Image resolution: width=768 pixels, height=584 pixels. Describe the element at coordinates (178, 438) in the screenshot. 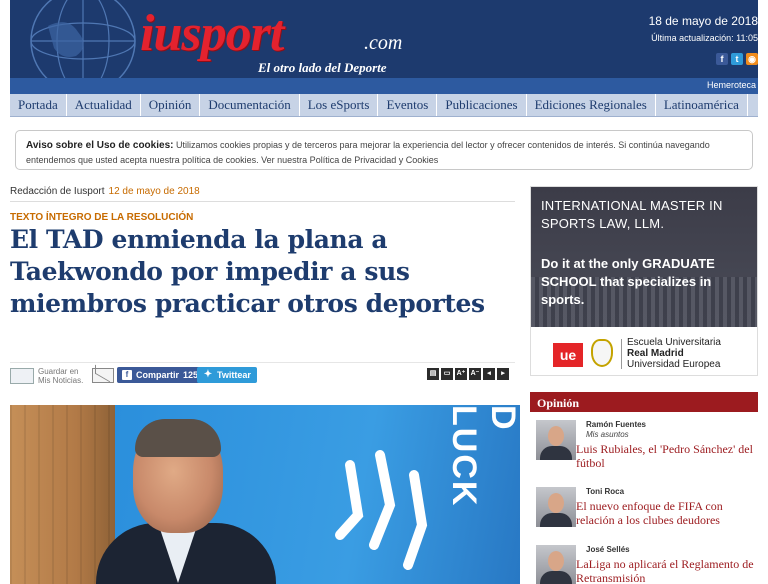

I see `photo-person-hair` at that location.